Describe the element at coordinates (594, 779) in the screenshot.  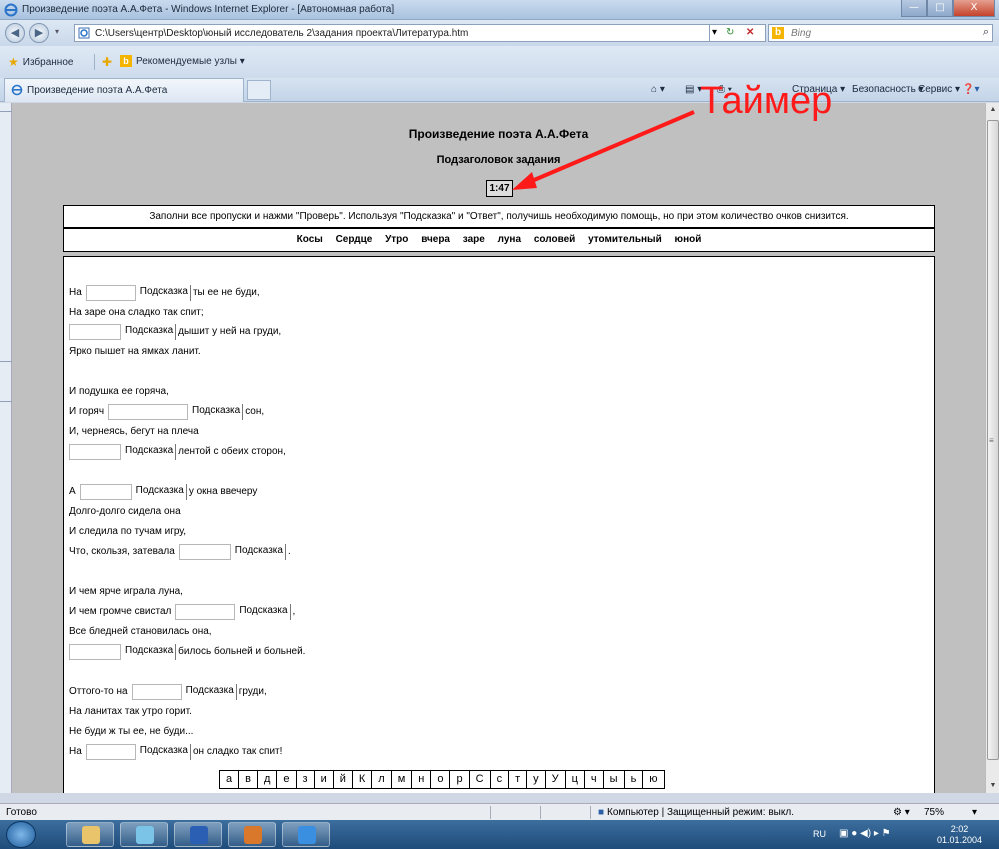
I see `letter-button: ч` at that location.